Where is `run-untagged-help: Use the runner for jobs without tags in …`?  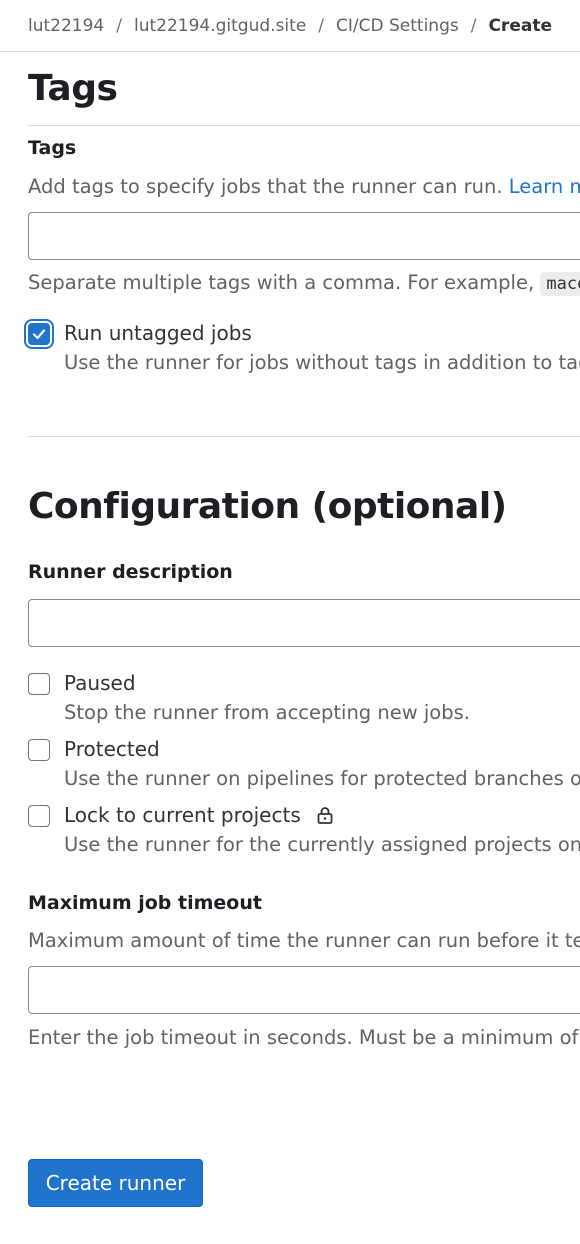
run-untagged-help: Use the runner for jobs without tags in … is located at coordinates (322, 362).